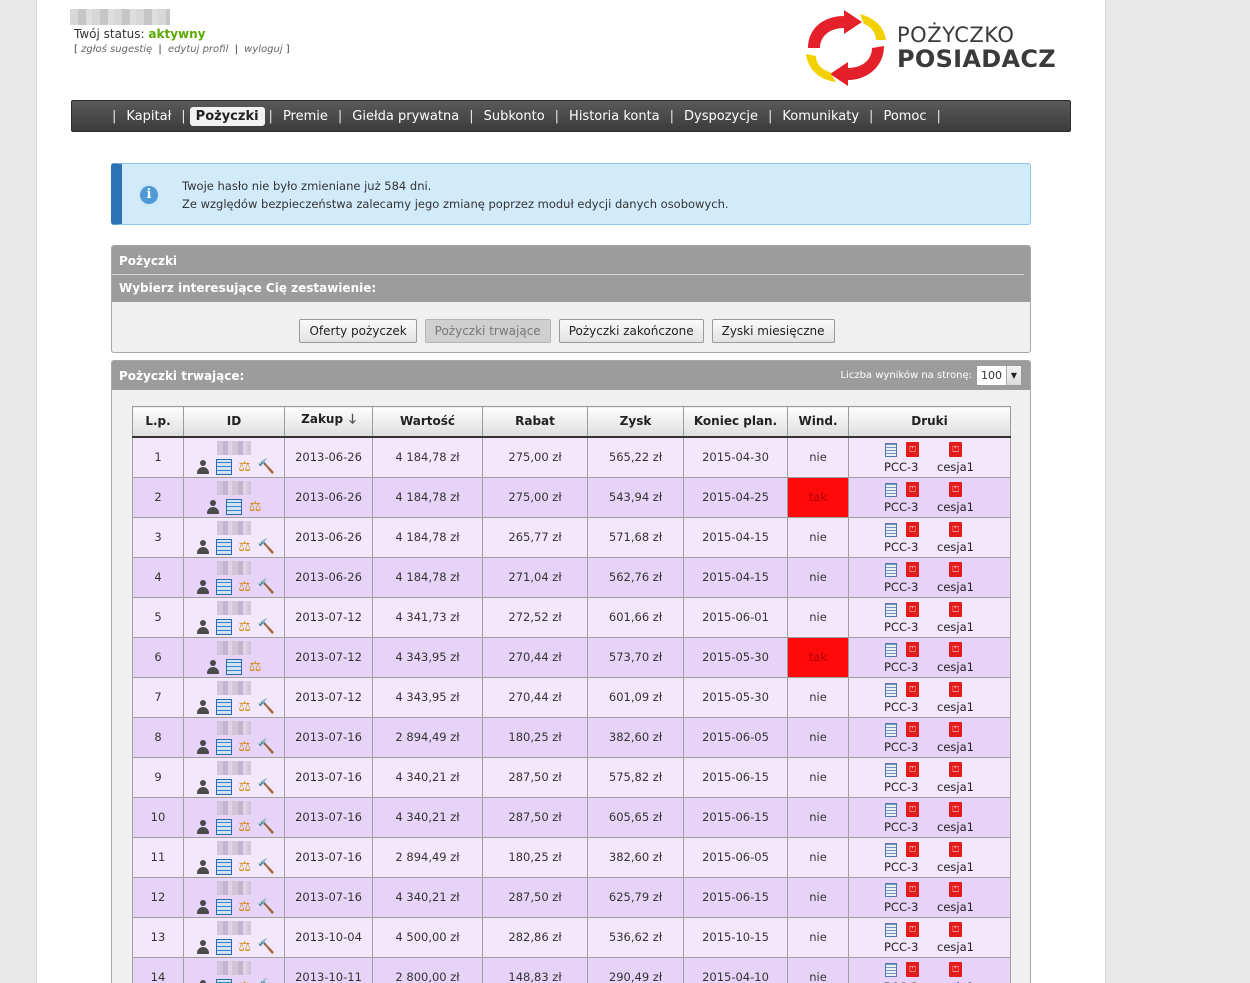 Image resolution: width=1250 pixels, height=983 pixels. What do you see at coordinates (904, 116) in the screenshot?
I see `nav-item-8: Pomoc` at bounding box center [904, 116].